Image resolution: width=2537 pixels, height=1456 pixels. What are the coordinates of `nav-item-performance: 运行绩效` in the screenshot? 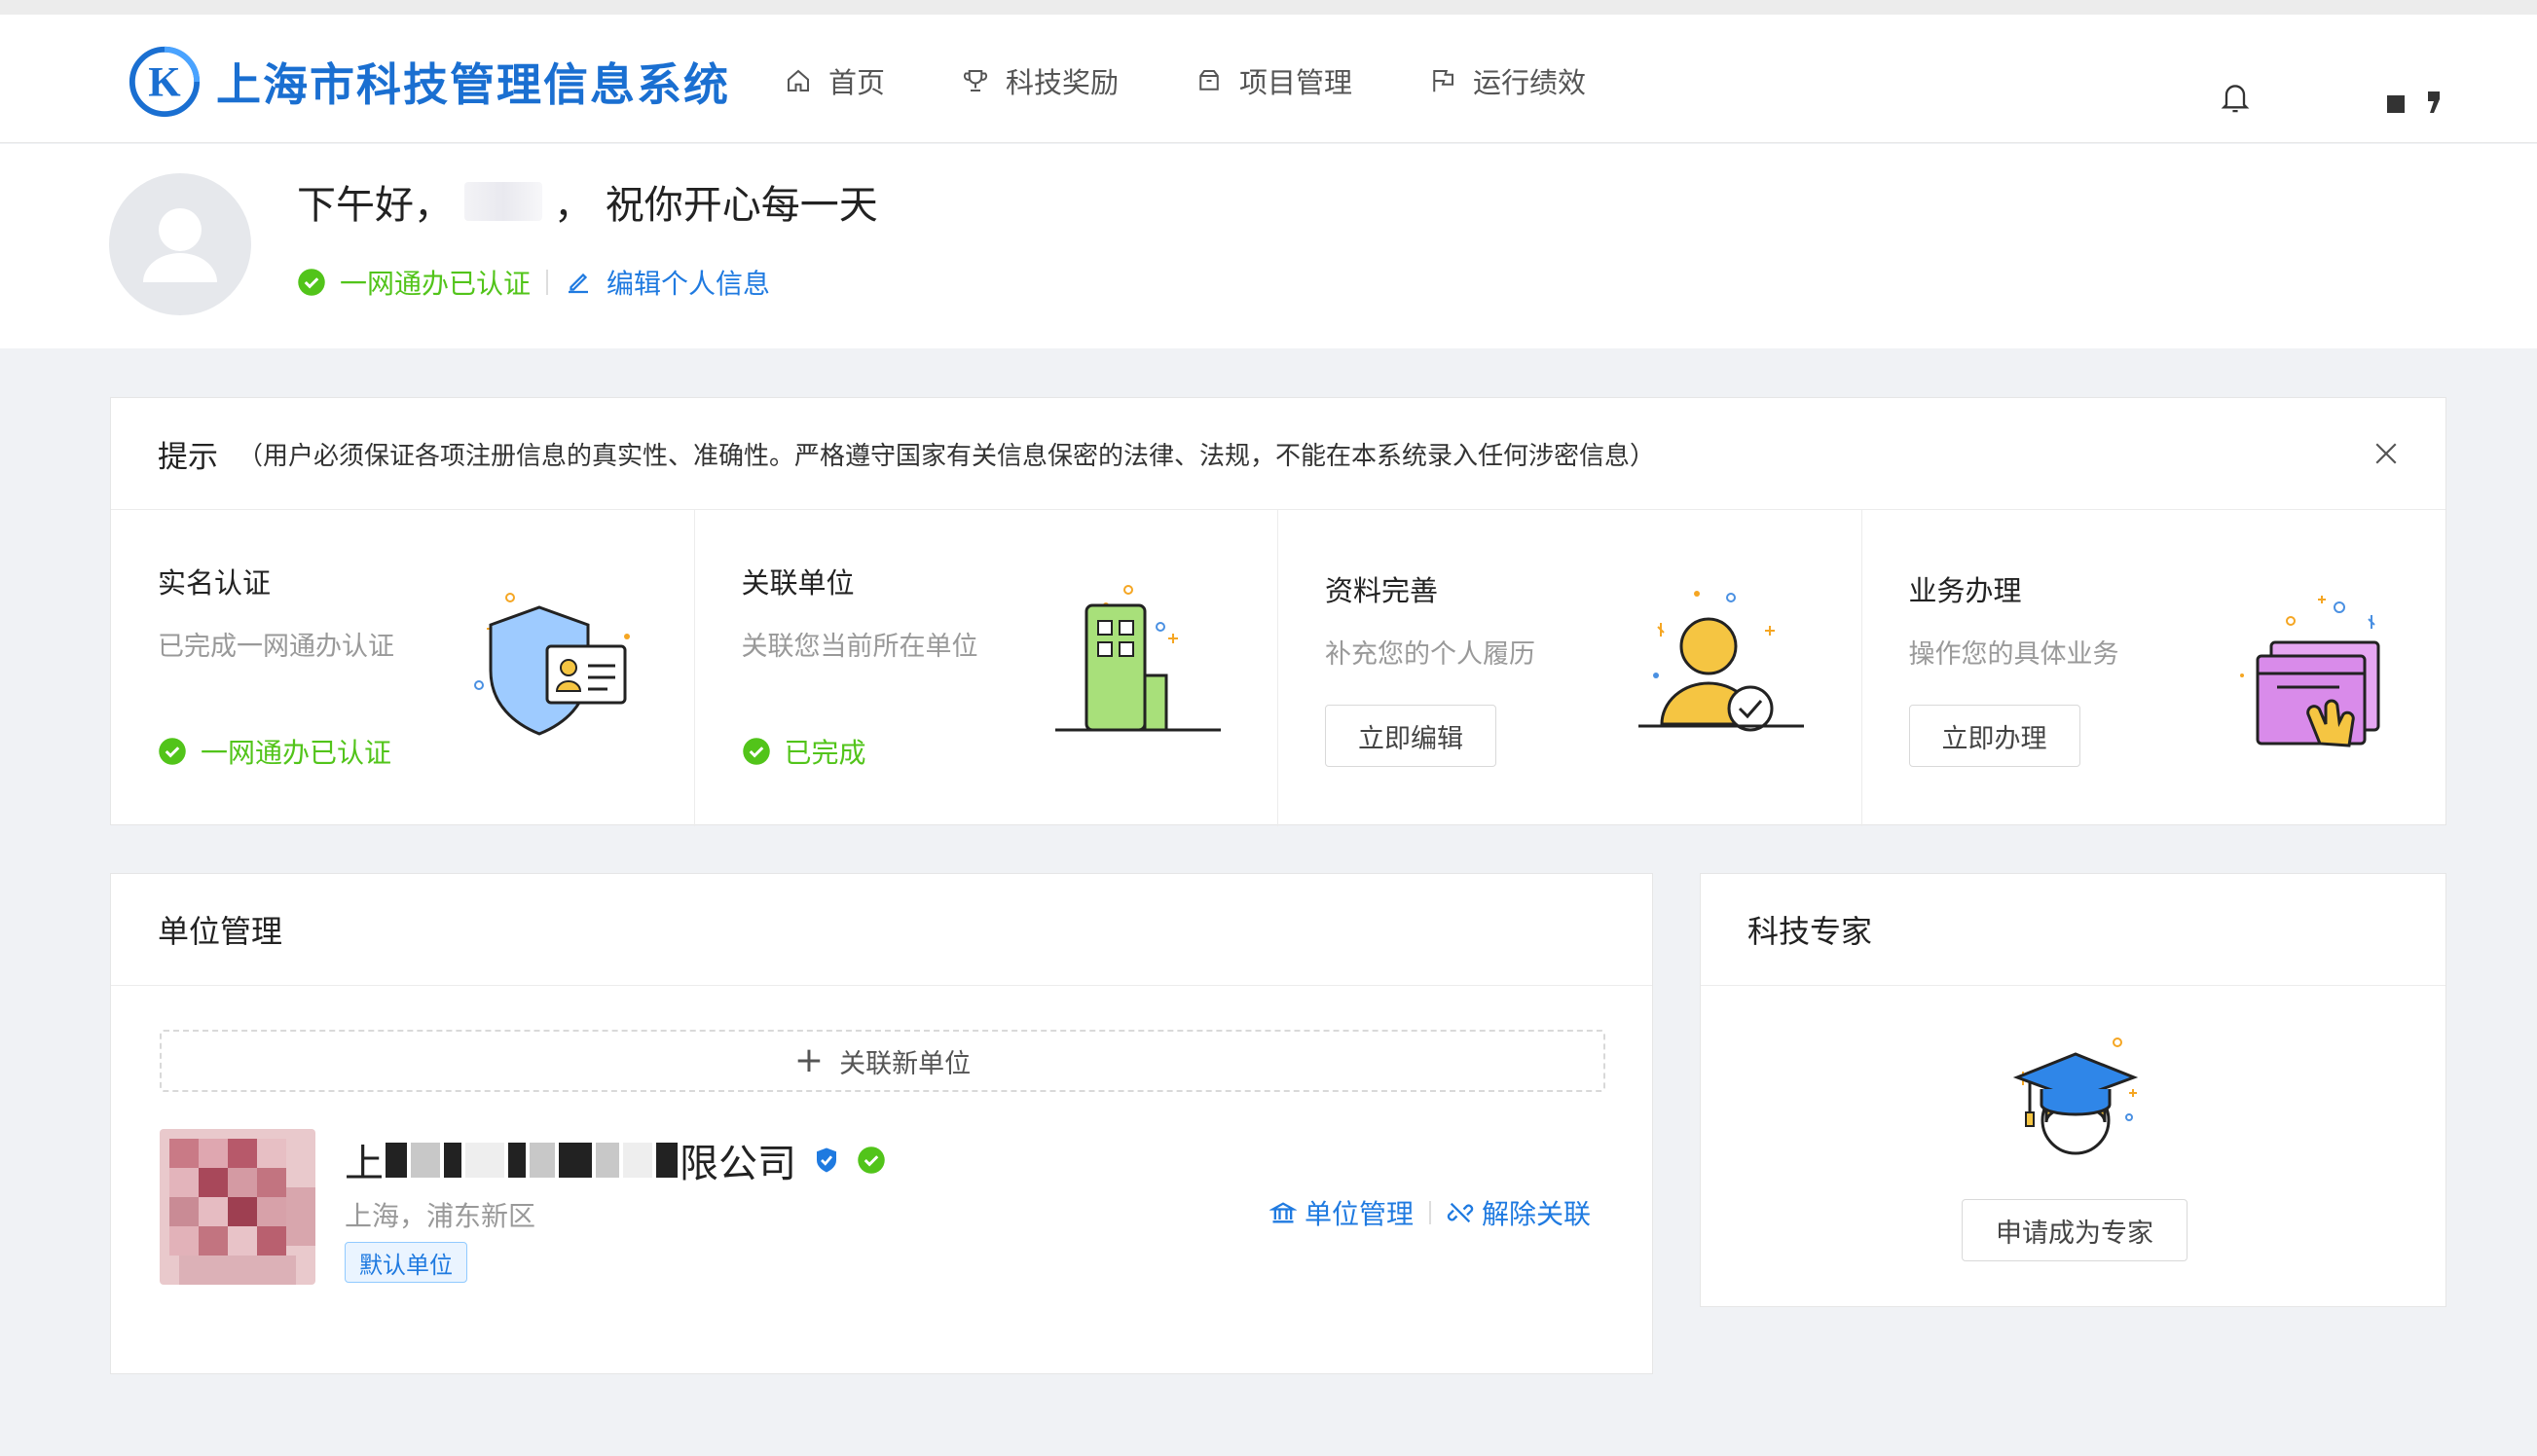 It's located at (1507, 80).